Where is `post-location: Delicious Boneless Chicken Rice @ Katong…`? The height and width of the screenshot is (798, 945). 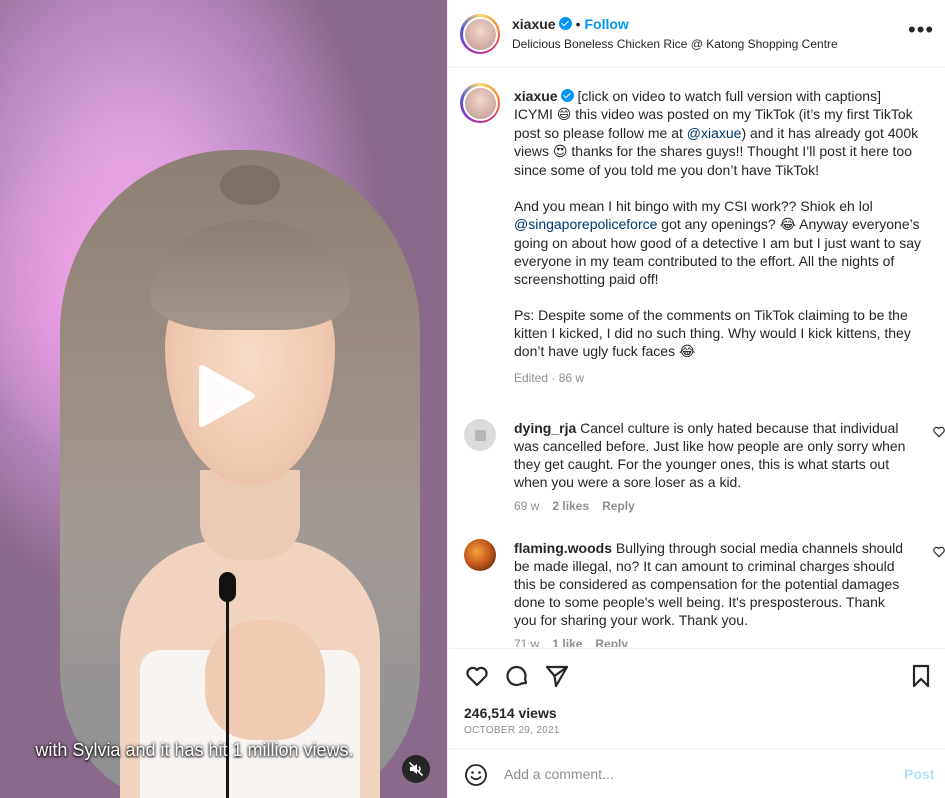
post-location: Delicious Boneless Chicken Rice @ Katong… is located at coordinates (675, 44).